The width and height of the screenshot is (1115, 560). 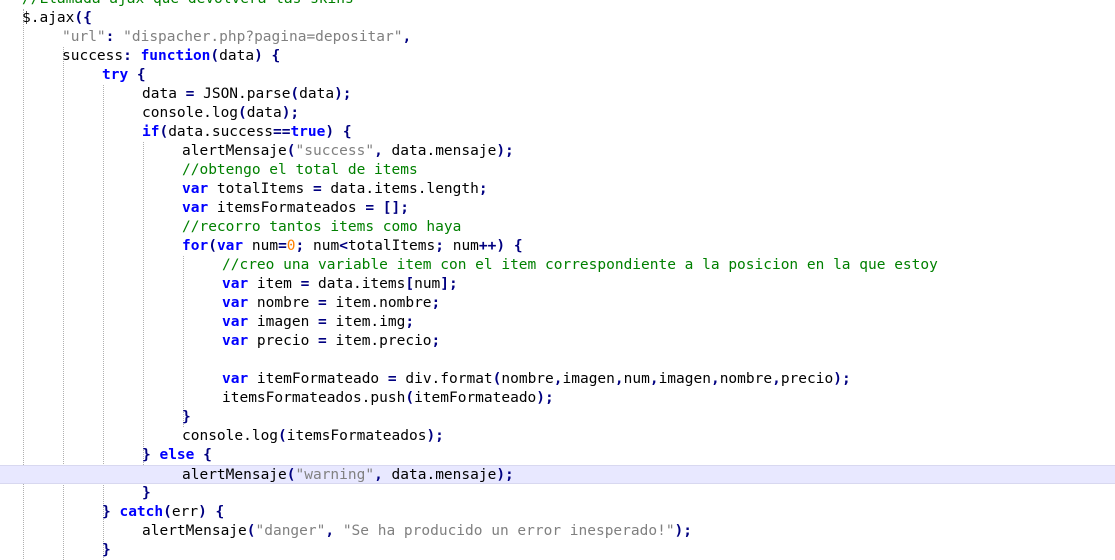 What do you see at coordinates (508, 531) in the screenshot?
I see `code-token: "Se ha producido un error inesperado!"` at bounding box center [508, 531].